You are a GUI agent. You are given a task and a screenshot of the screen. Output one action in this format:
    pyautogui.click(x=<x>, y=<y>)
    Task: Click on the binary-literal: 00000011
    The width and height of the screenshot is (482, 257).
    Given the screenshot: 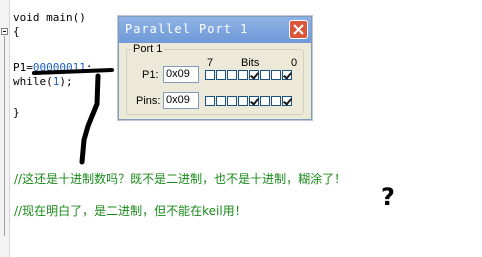 What is the action you would take?
    pyautogui.click(x=59, y=67)
    